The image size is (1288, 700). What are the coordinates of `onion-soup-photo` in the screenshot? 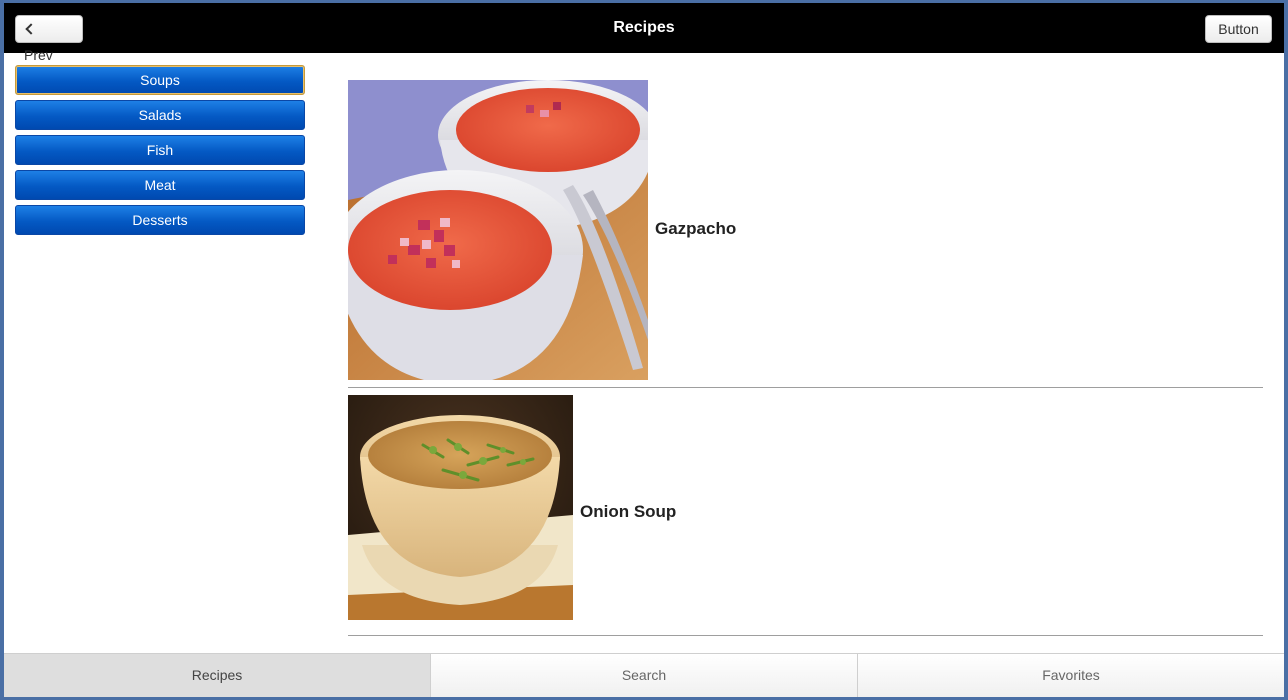 It's located at (460, 507).